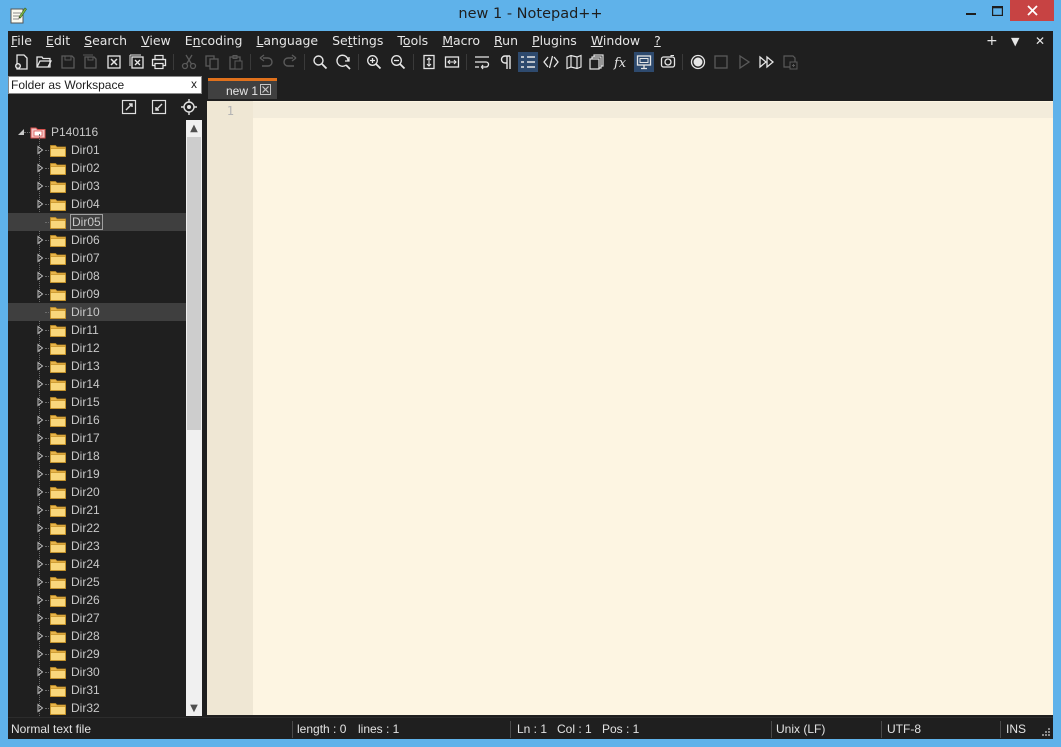  What do you see at coordinates (97, 132) in the screenshot?
I see `tree-root: P140116` at bounding box center [97, 132].